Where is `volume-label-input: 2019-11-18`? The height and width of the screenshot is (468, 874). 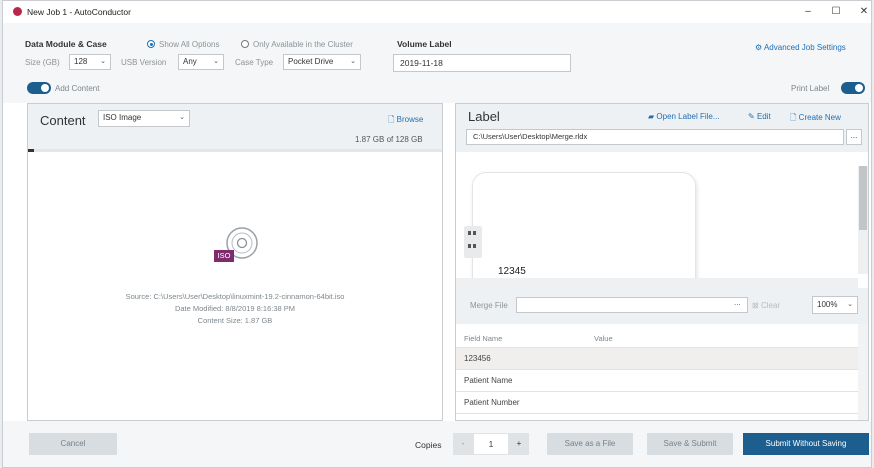 volume-label-input: 2019-11-18 is located at coordinates (482, 63).